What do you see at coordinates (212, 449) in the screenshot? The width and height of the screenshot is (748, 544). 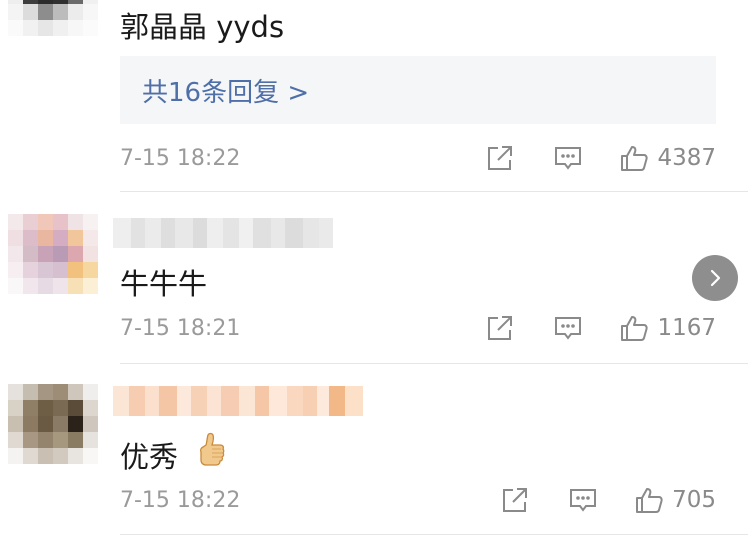 I see `thumbs-up-emoji-icon` at bounding box center [212, 449].